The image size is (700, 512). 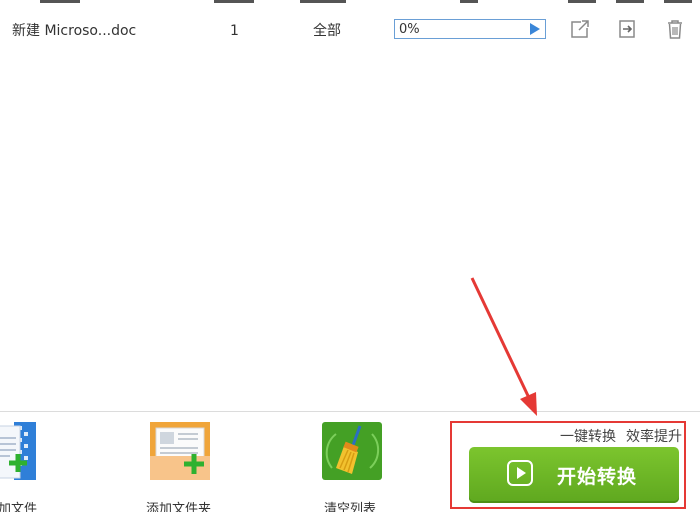 I want to click on add-file-label: 加文件, so click(x=19, y=507).